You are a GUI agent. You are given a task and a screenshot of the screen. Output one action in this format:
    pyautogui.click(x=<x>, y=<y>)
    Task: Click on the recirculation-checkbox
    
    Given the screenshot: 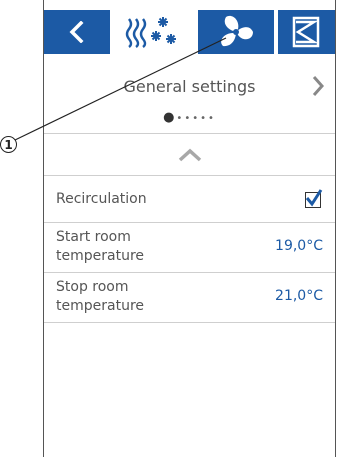 What is the action you would take?
    pyautogui.click(x=314, y=198)
    